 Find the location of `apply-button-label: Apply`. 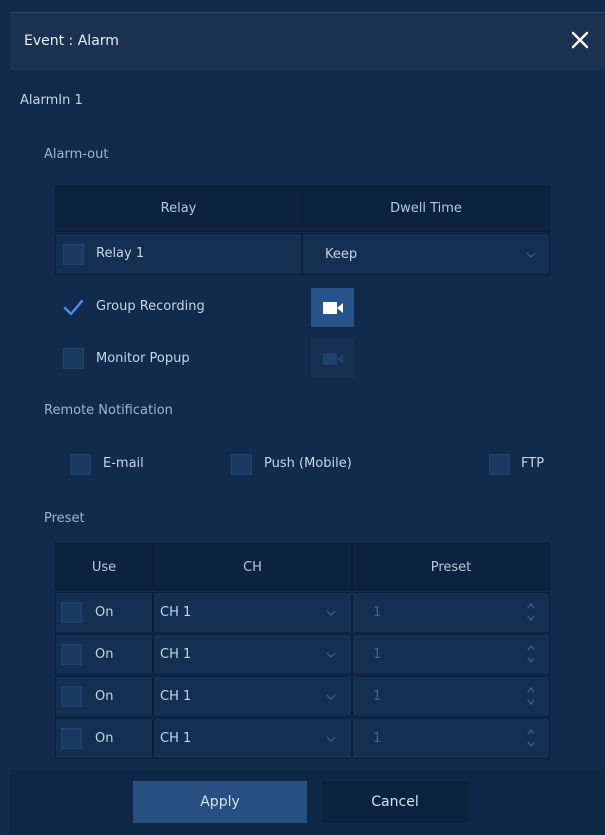

apply-button-label: Apply is located at coordinates (220, 802).